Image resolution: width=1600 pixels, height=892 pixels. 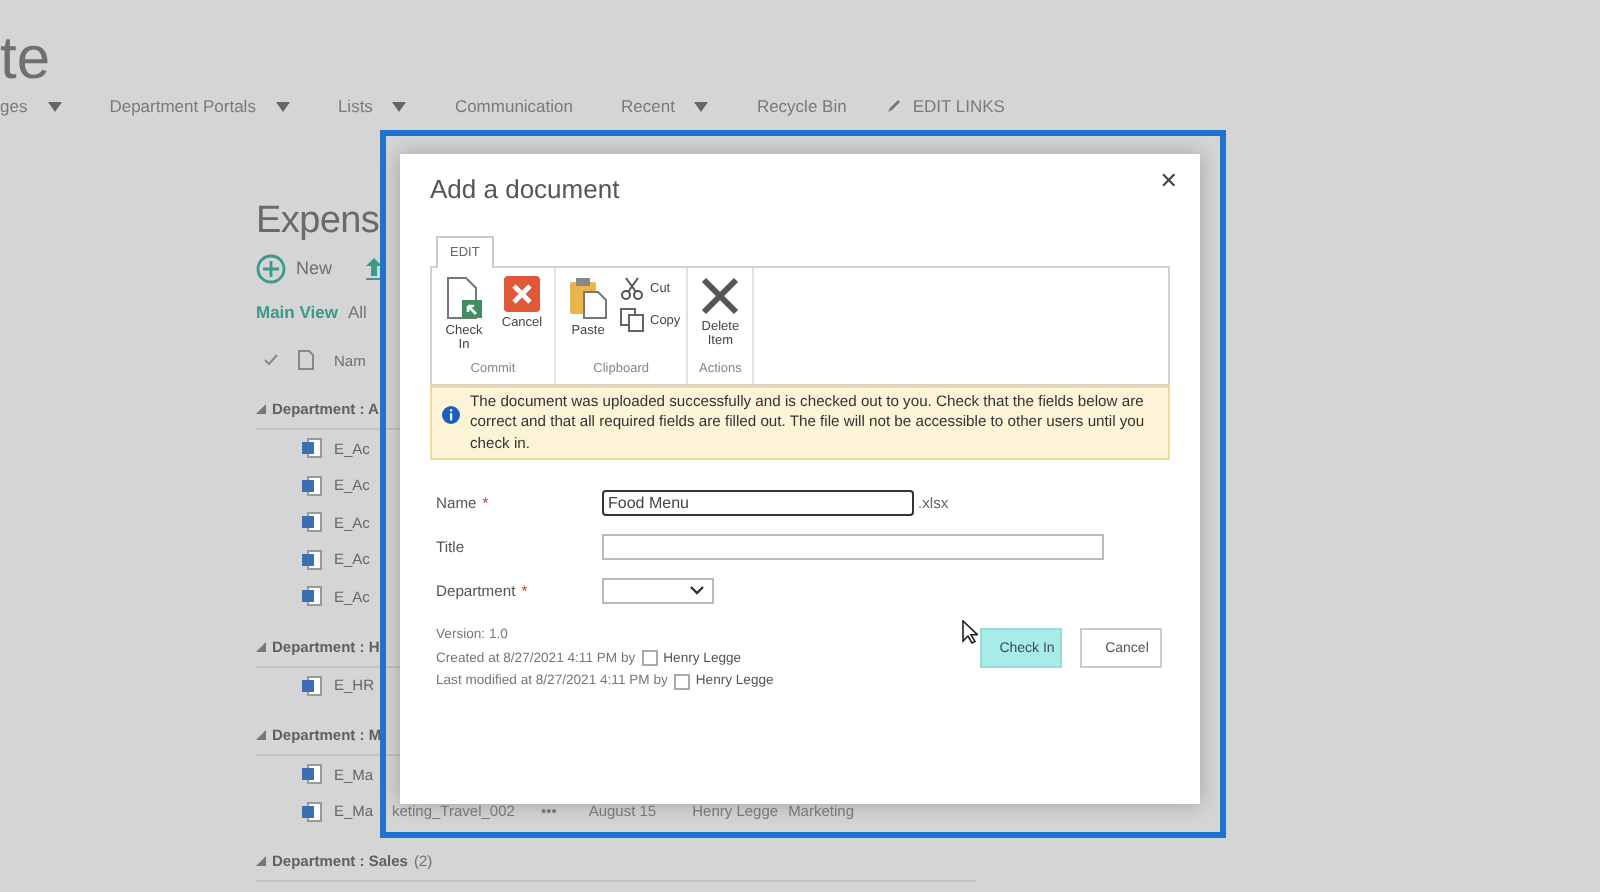 I want to click on nav-link: Department Portals, so click(x=182, y=106).